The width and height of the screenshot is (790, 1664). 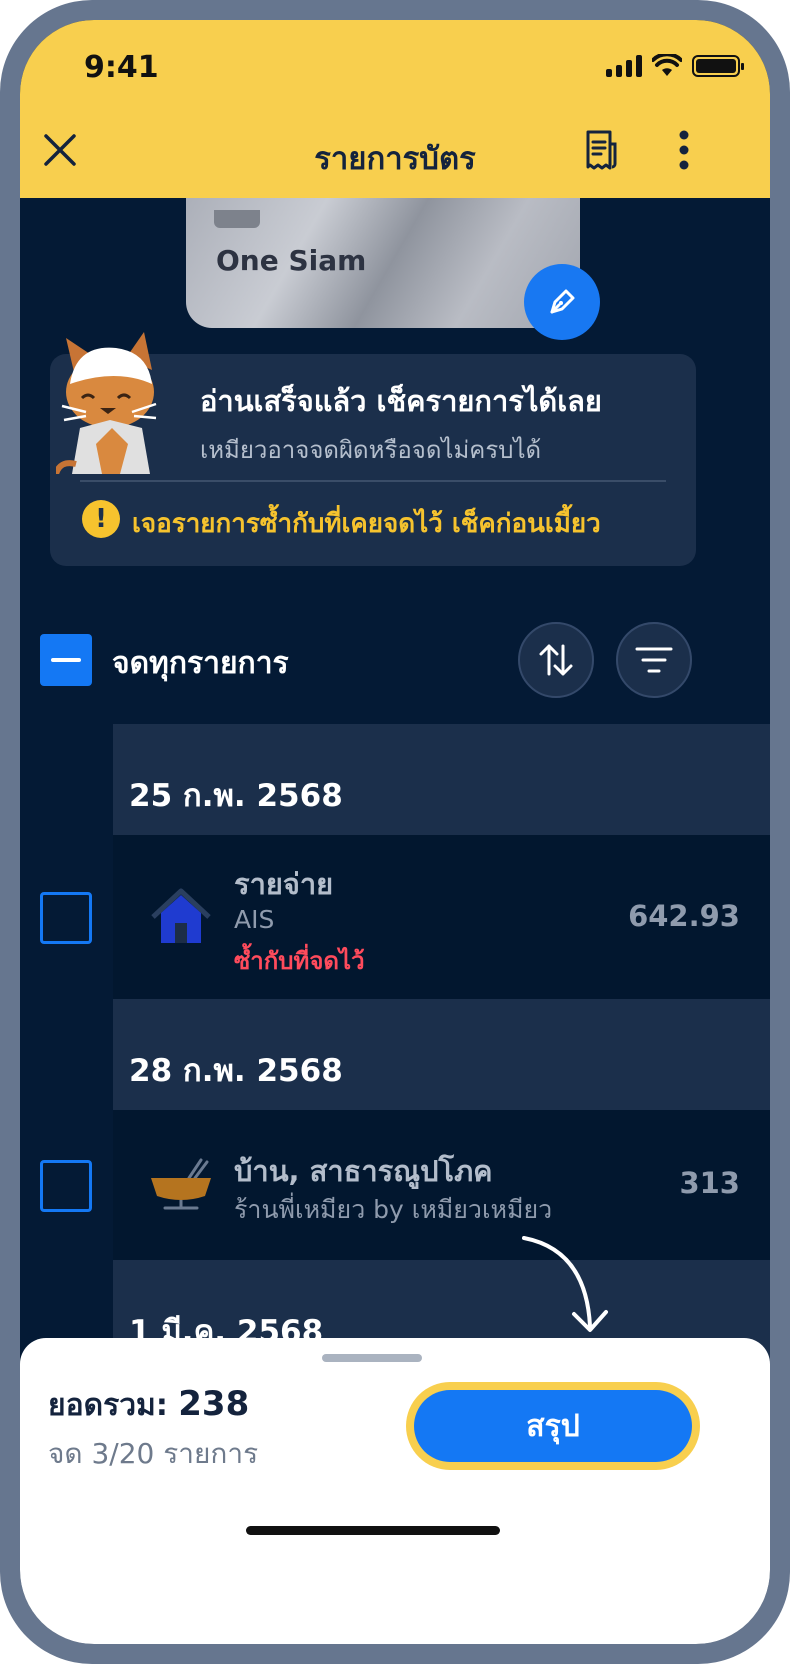 What do you see at coordinates (373, 1530) in the screenshot?
I see `home-indicator` at bounding box center [373, 1530].